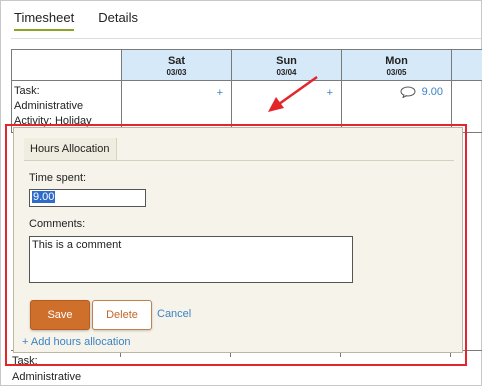  I want to click on day-label: Mon, so click(396, 60).